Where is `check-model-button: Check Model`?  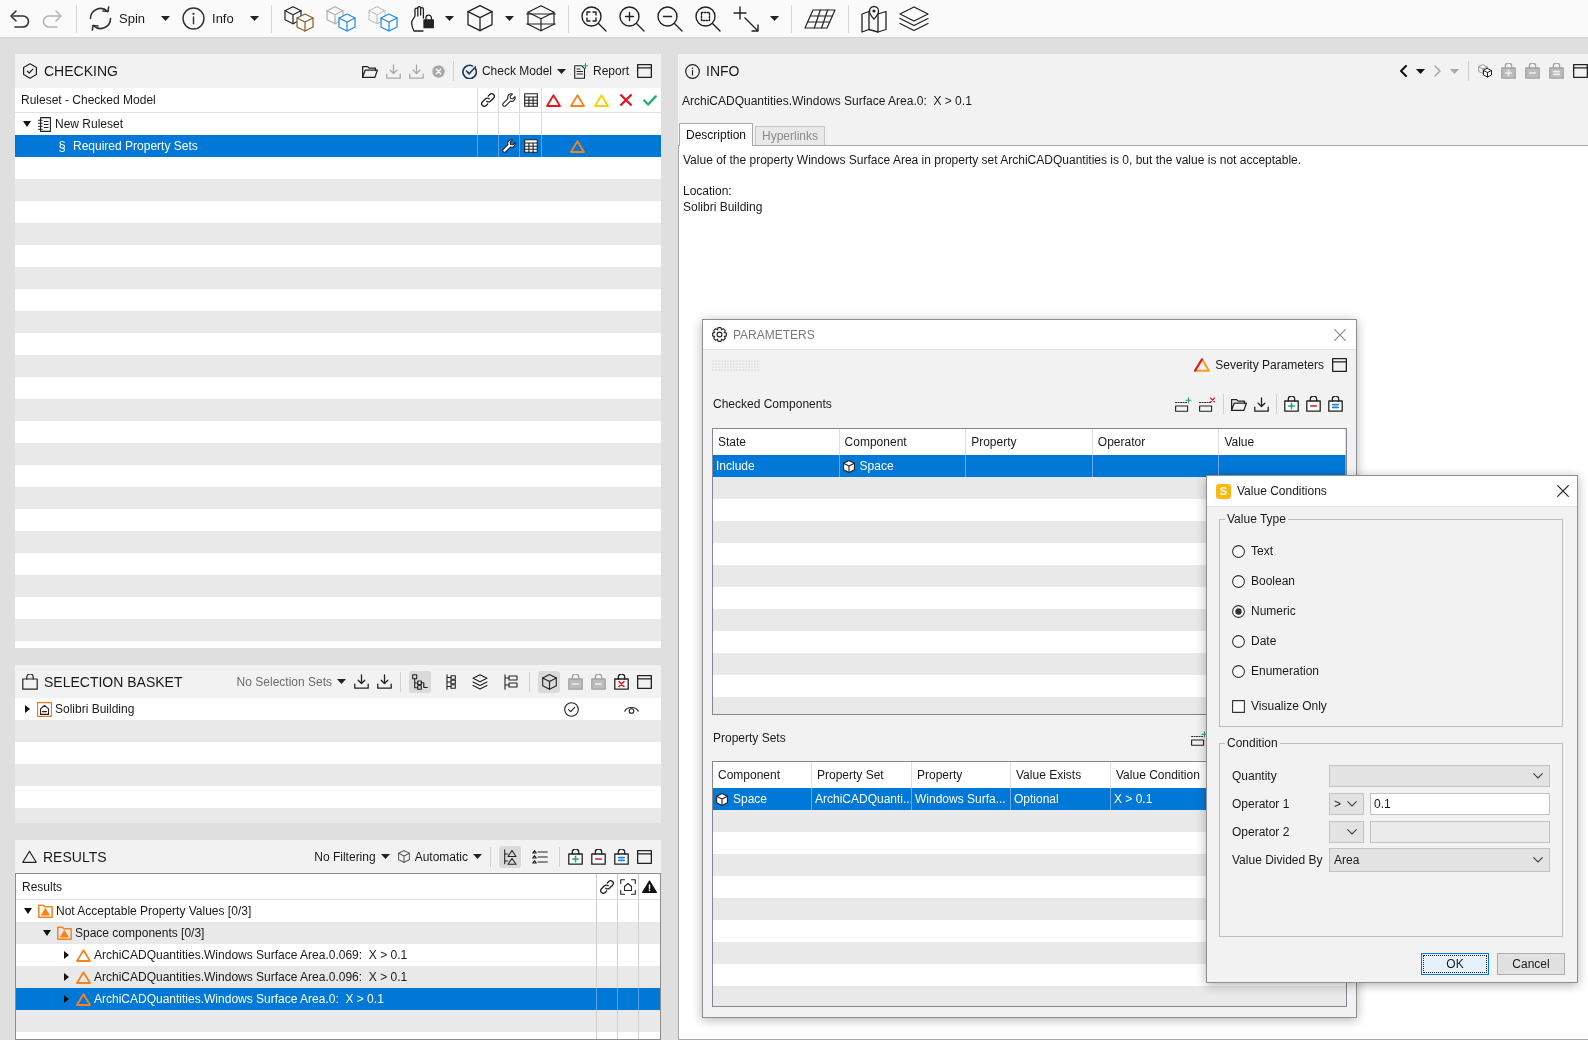 check-model-button: Check Model is located at coordinates (513, 71).